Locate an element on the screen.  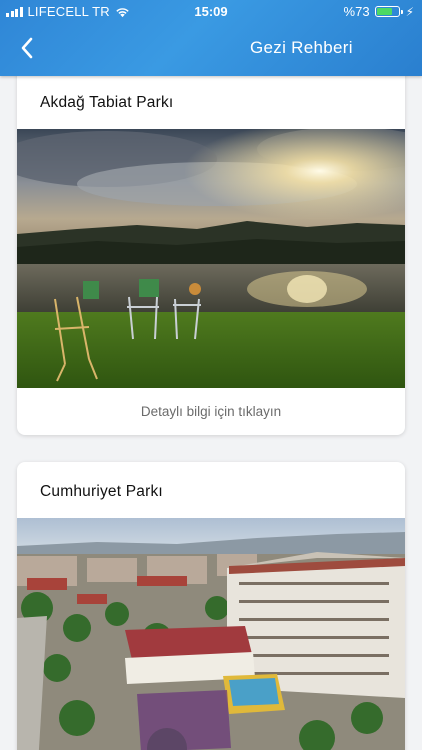
battery-icon is located at coordinates (388, 11).